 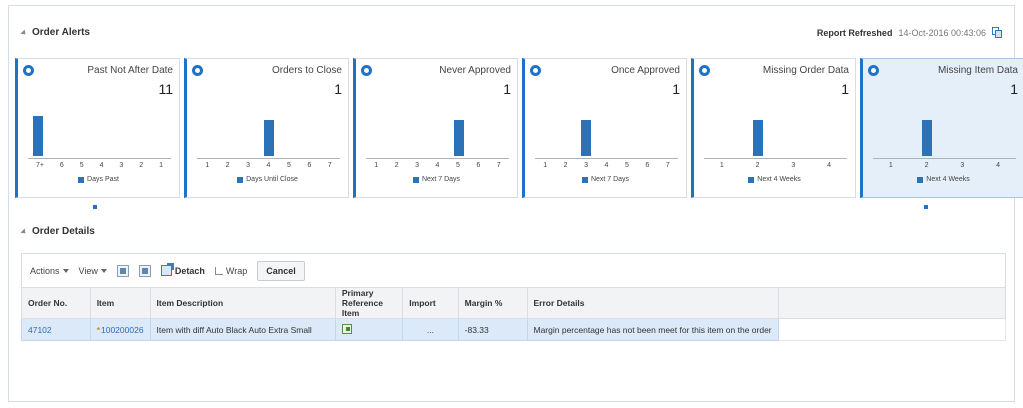 I want to click on column-header-error-details: Error Details, so click(x=652, y=303).